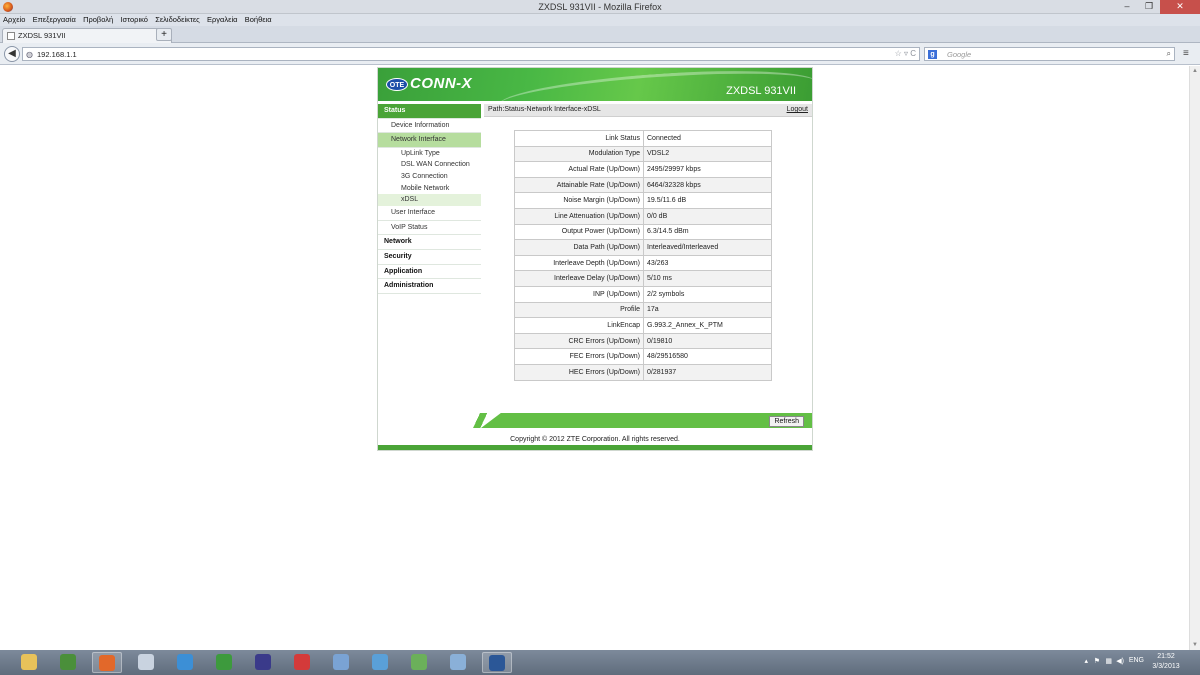 This screenshot has height=675, width=1200. What do you see at coordinates (579, 372) in the screenshot?
I see `stat-label: HEC Errors (Up/Down)` at bounding box center [579, 372].